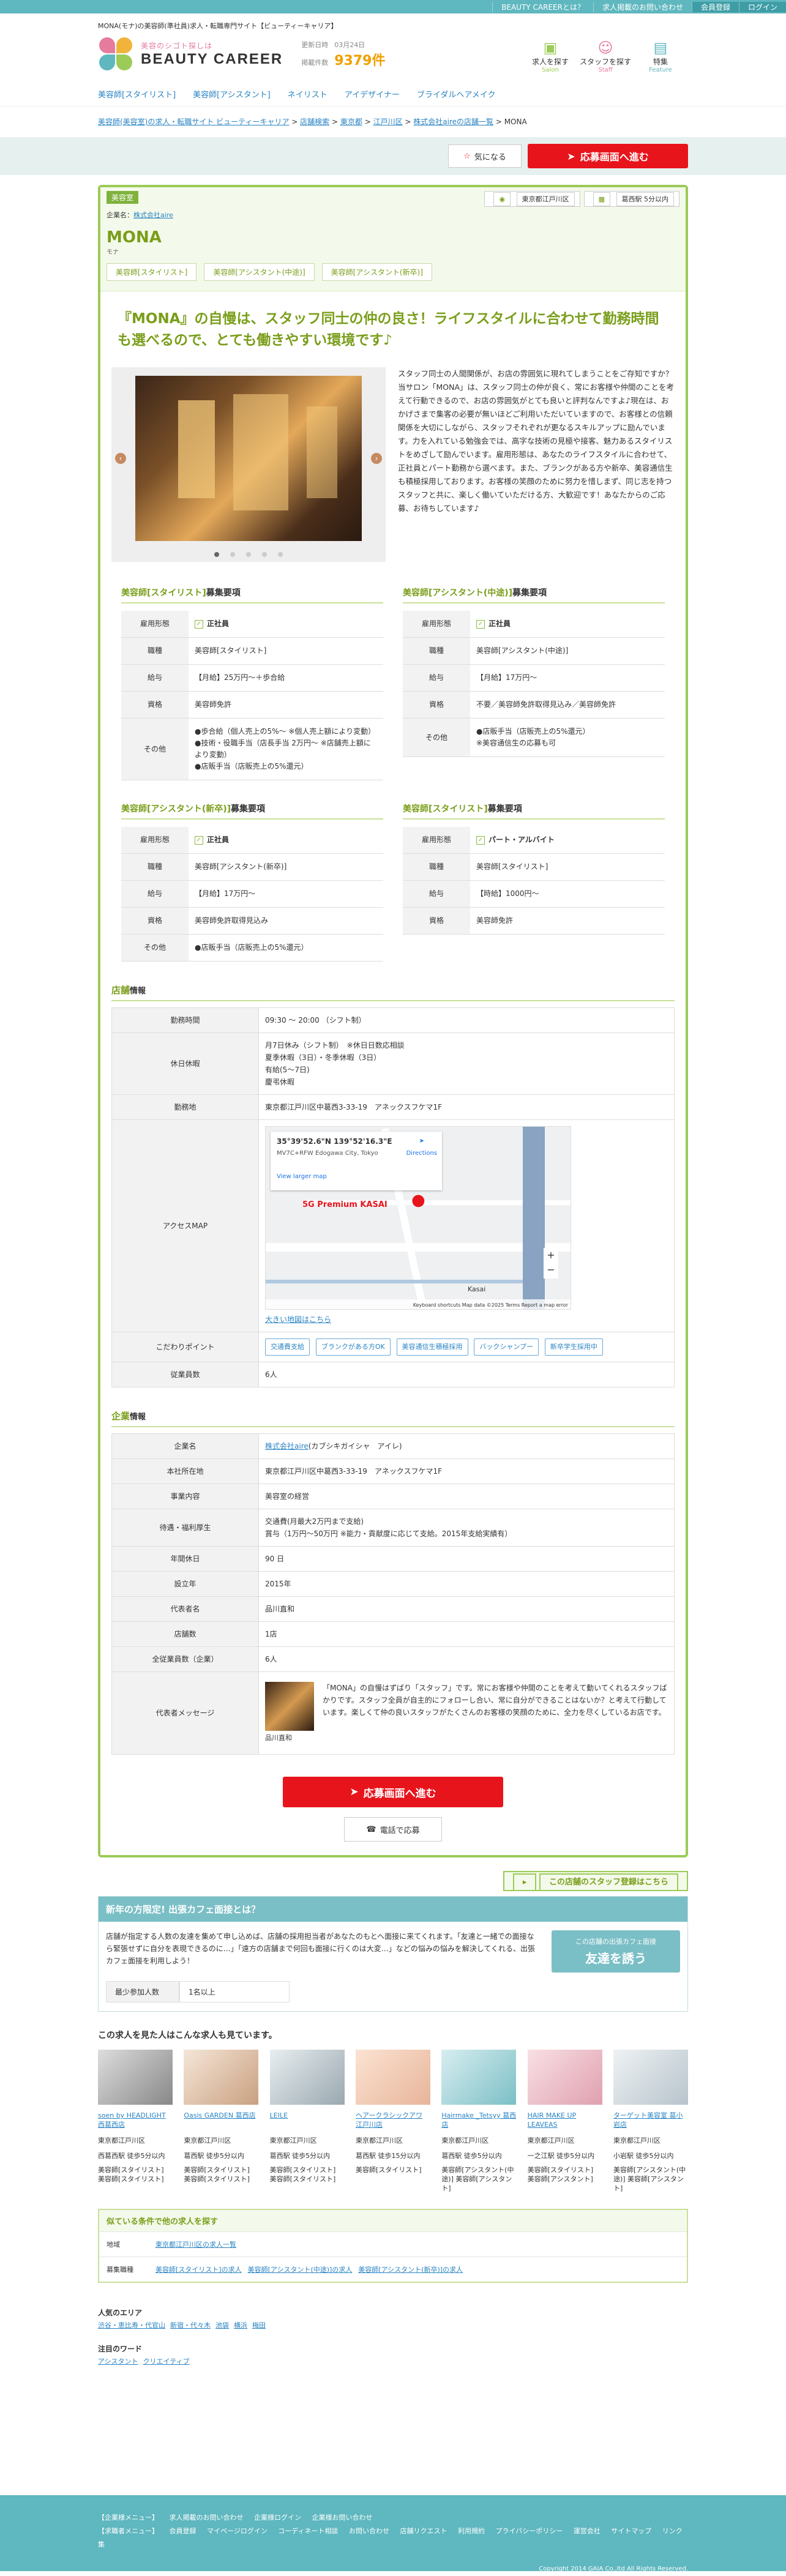  Describe the element at coordinates (393, 1792) in the screenshot. I see `apply-button-bottom: ➤ 応募画面へ進む` at that location.